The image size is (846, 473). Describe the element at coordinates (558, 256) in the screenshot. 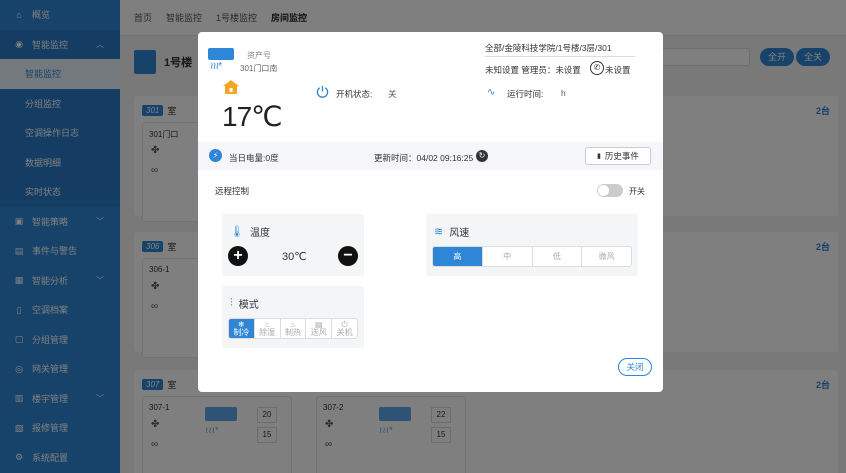

I see `wind-low-button: 低` at that location.